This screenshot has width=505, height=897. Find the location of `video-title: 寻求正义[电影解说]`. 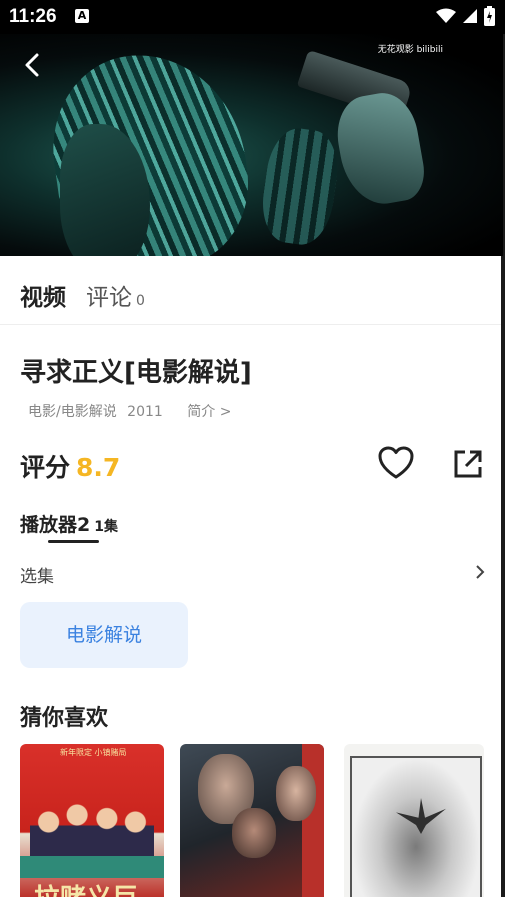

video-title: 寻求正义[电影解说] is located at coordinates (136, 373).